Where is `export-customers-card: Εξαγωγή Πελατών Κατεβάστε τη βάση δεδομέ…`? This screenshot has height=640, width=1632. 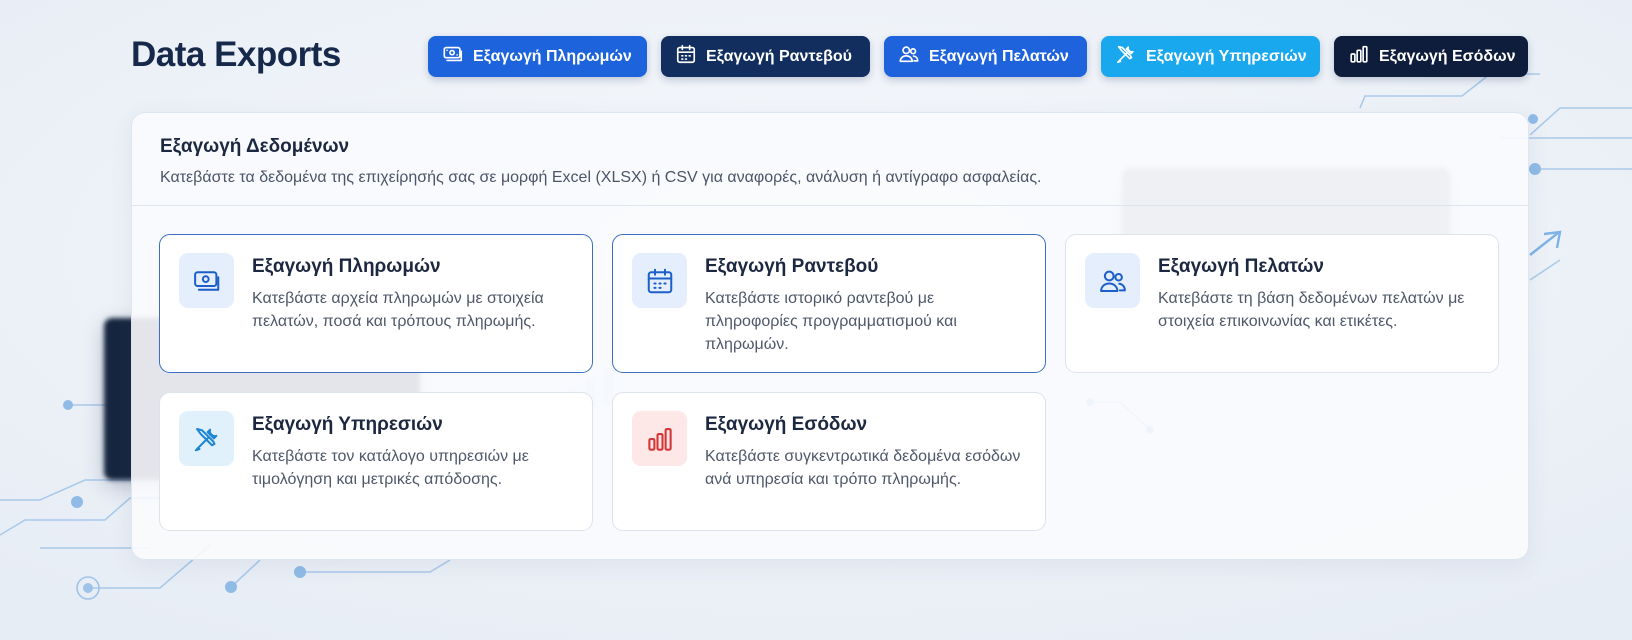 export-customers-card: Εξαγωγή Πελατών Κατεβάστε τη βάση δεδομέ… is located at coordinates (1282, 303).